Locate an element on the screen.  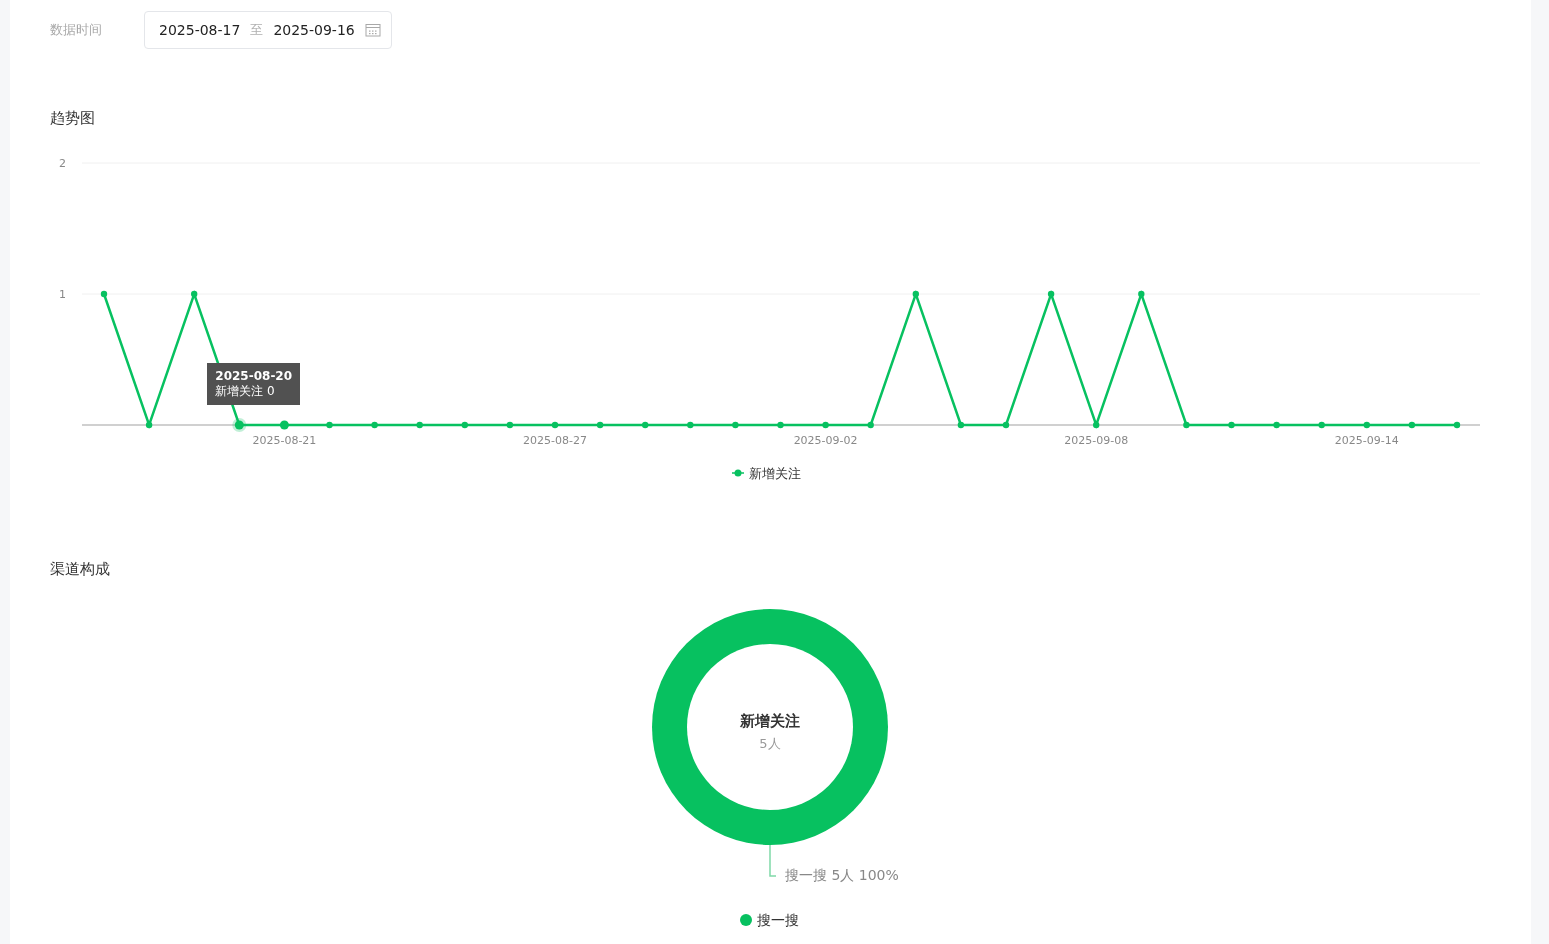
x-axis-label: 2025-09-02 is located at coordinates (825, 440).